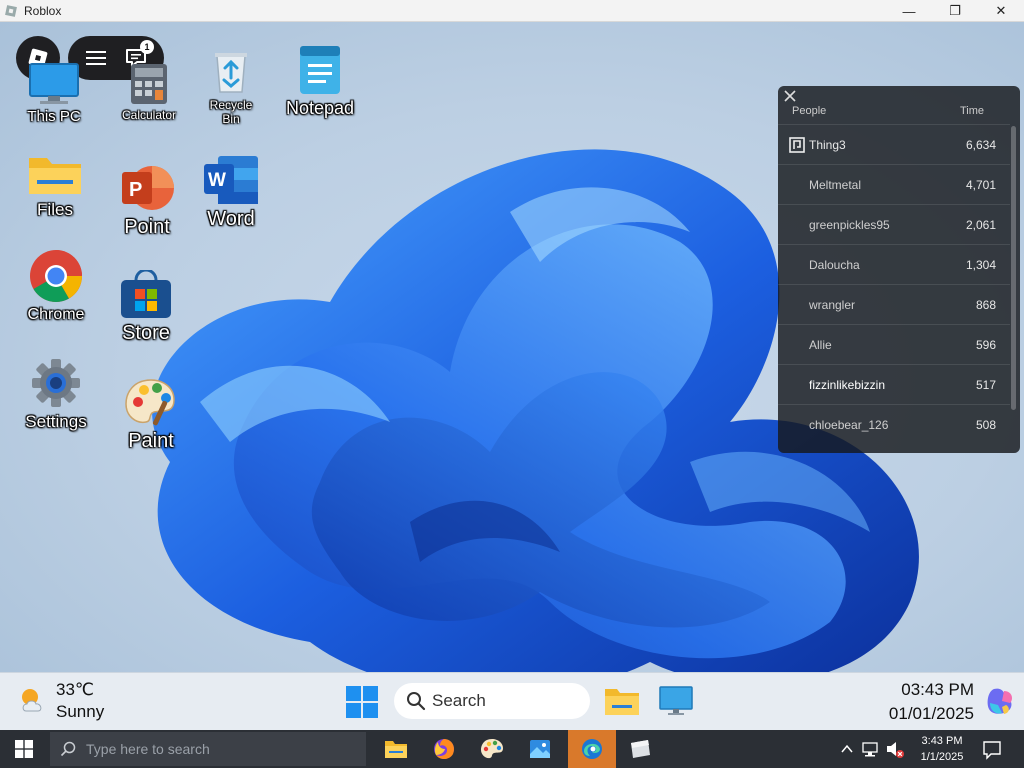  Describe the element at coordinates (820, 345) in the screenshot. I see `player-name: Allie` at that location.